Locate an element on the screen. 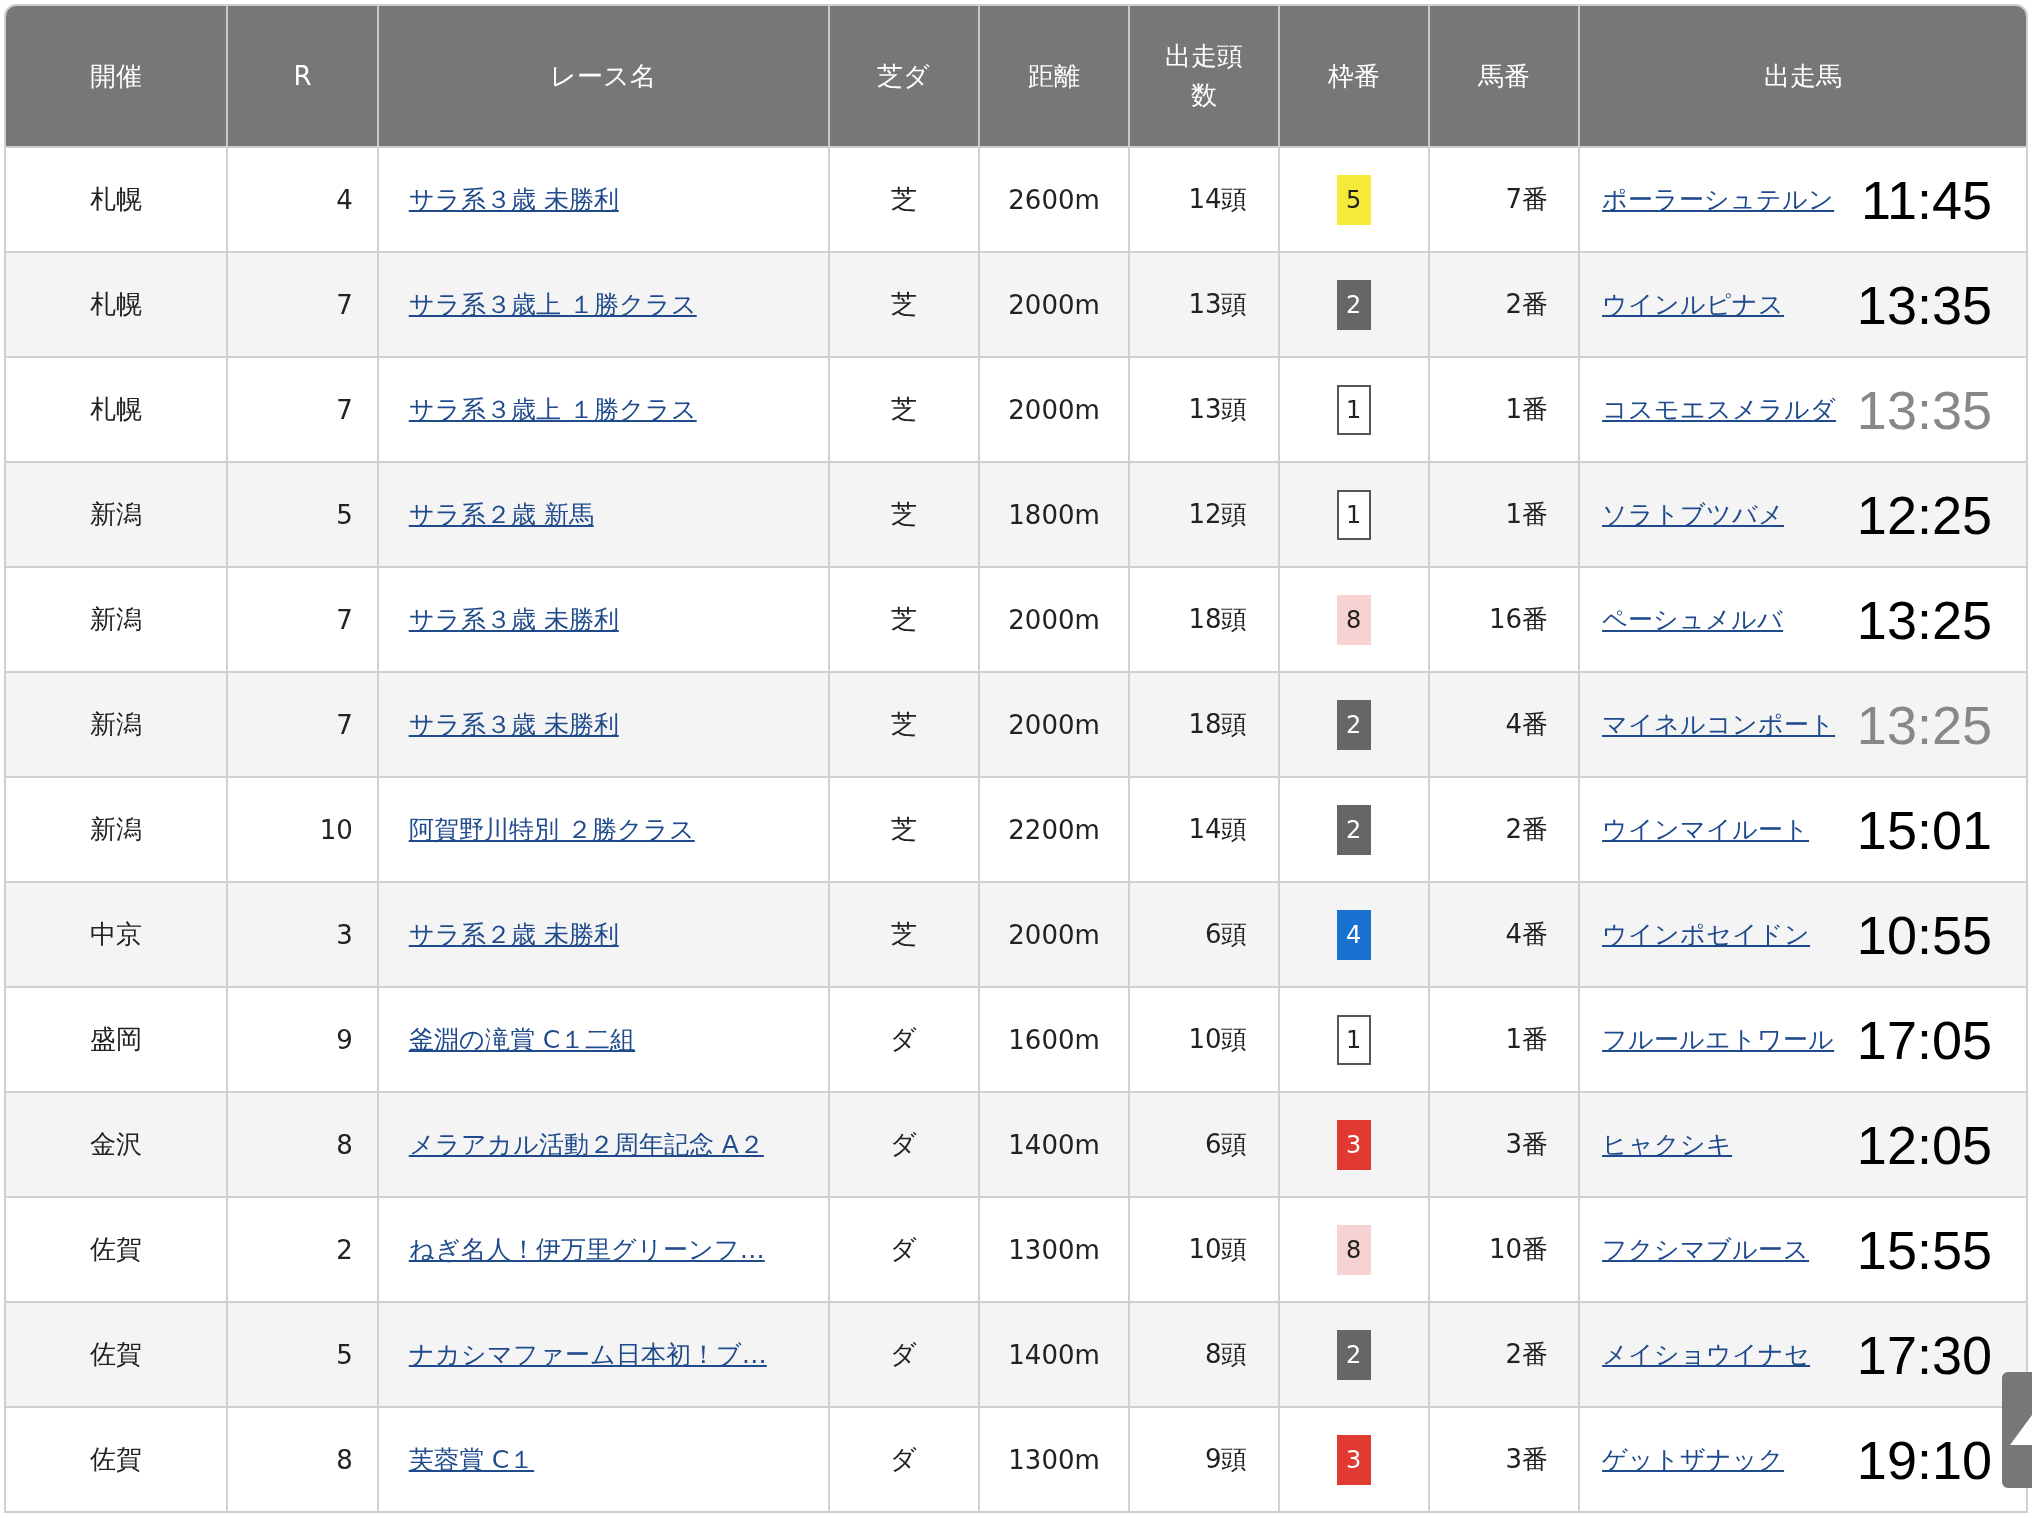 The height and width of the screenshot is (1518, 2032). horse-name-link: ヒャクシキ is located at coordinates (1667, 1144).